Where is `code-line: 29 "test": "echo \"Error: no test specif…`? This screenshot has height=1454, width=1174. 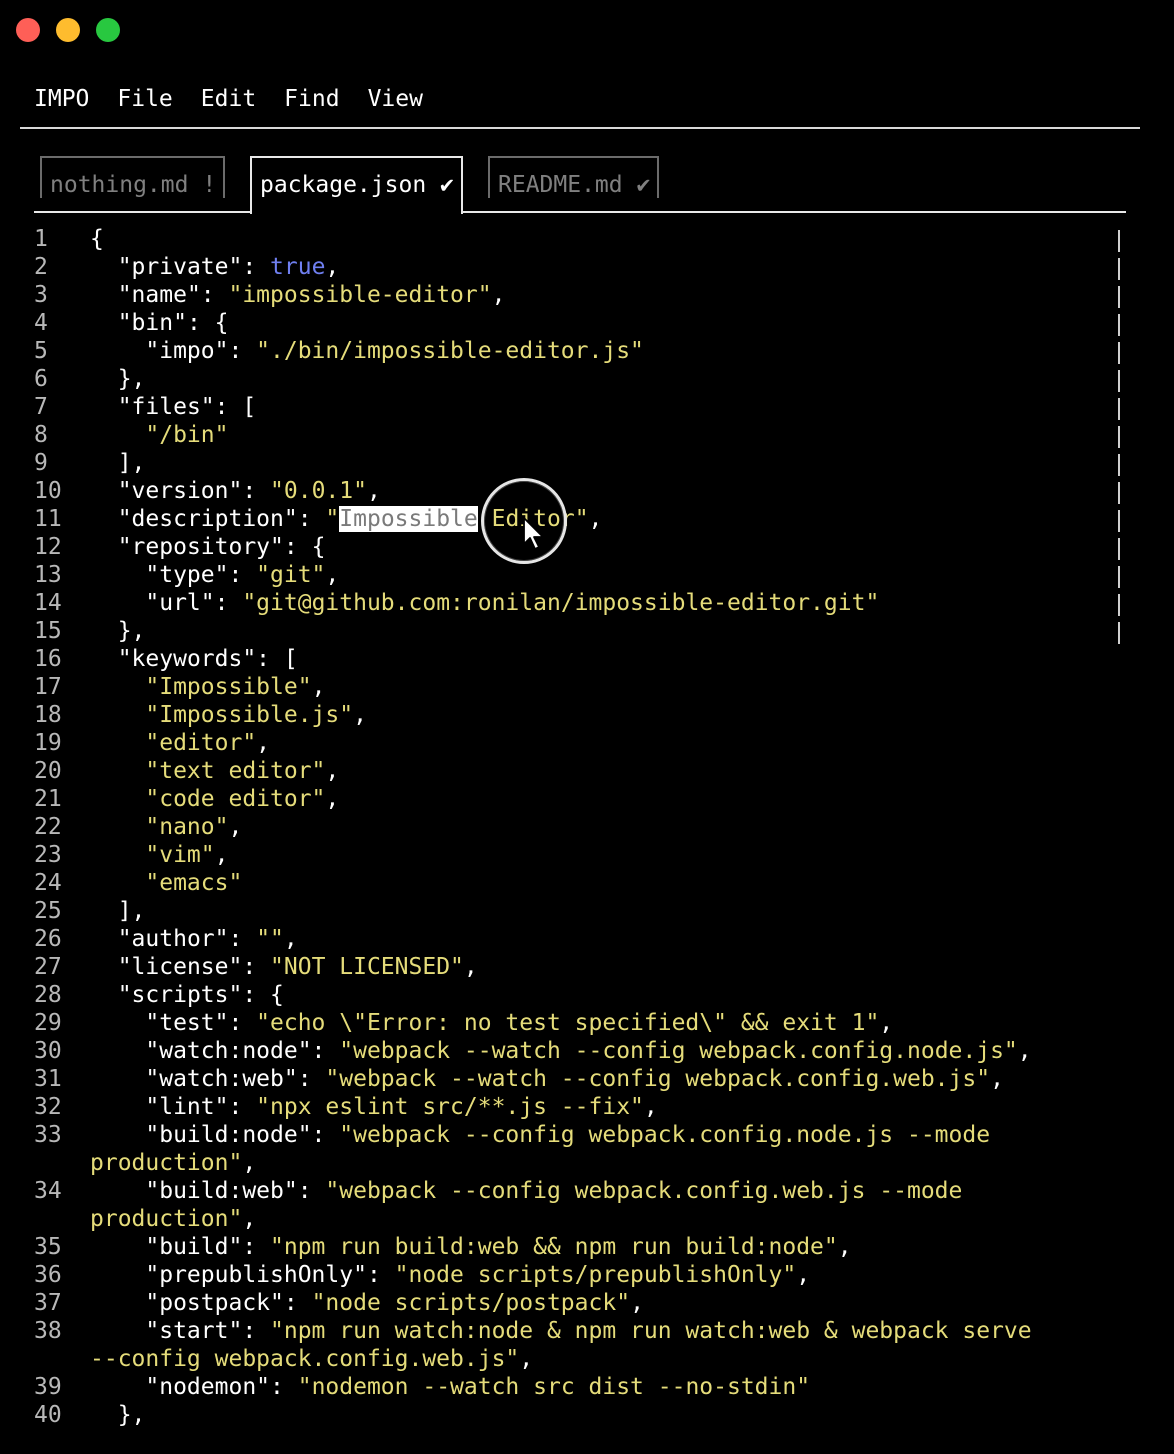 code-line: 29 "test": "echo \"Error: no test specif… is located at coordinates (587, 1023).